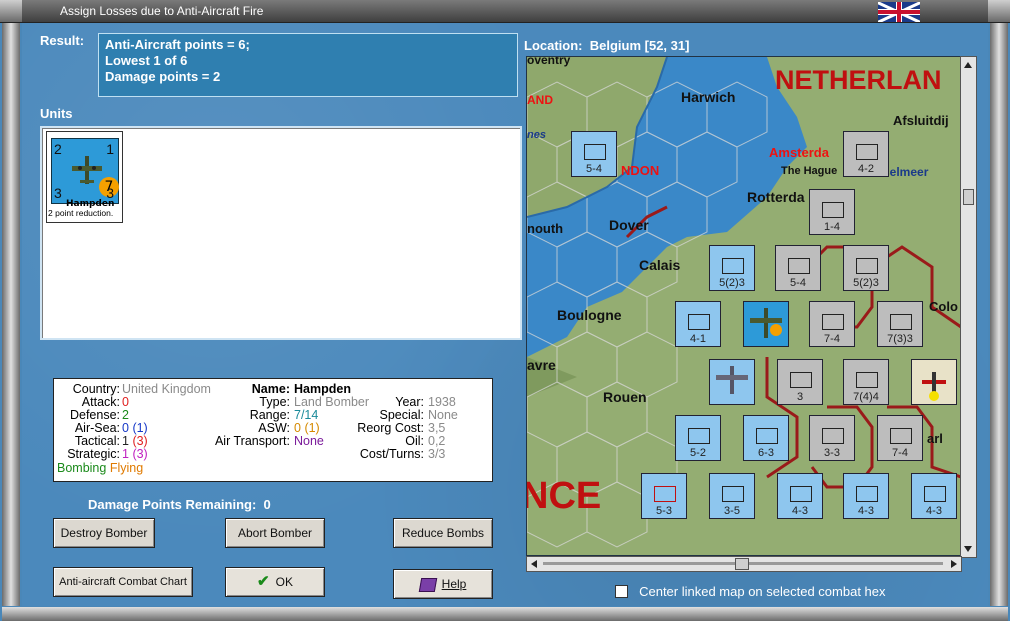 This screenshot has height=621, width=1010. I want to click on map-counter: 5-2, so click(698, 438).